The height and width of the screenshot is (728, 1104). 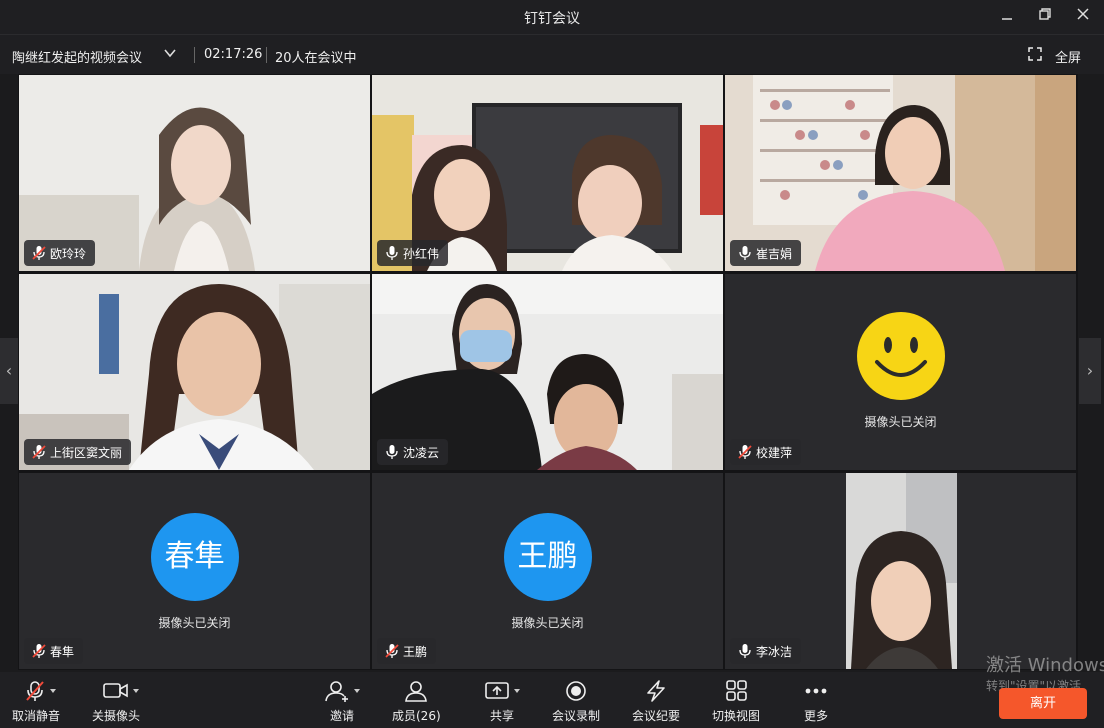 I want to click on participant-name-tag: 春隼, so click(x=54, y=651).